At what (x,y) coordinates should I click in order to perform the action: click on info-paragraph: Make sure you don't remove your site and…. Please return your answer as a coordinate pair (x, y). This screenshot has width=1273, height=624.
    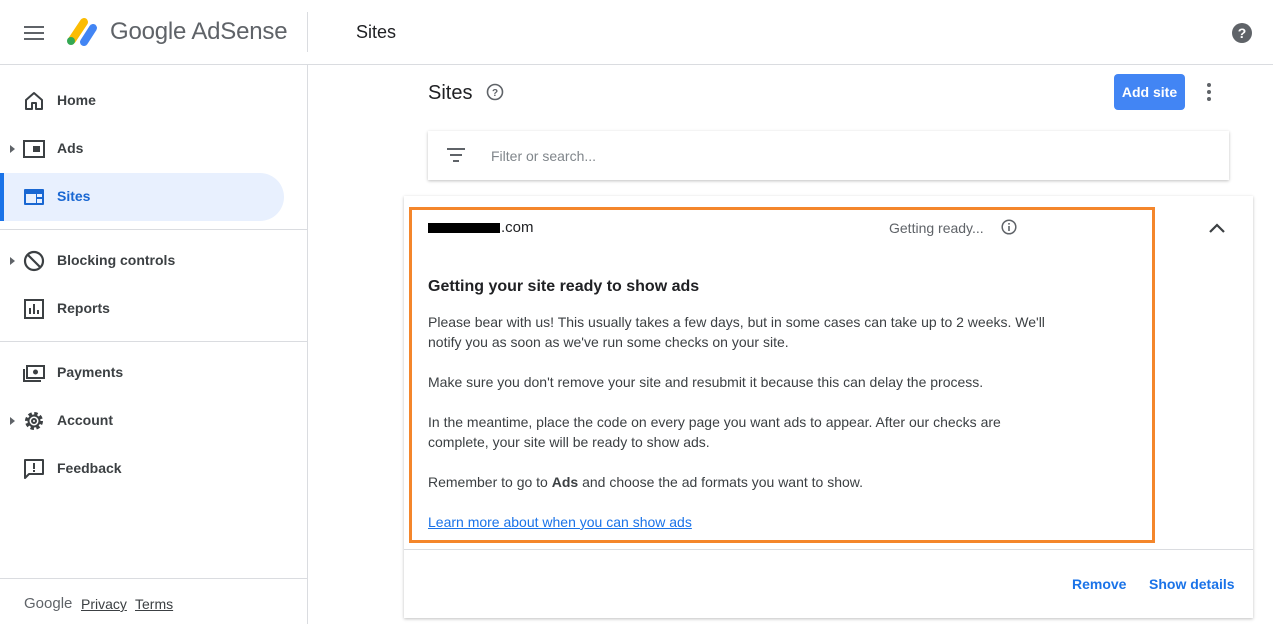
    Looking at the image, I should click on (706, 382).